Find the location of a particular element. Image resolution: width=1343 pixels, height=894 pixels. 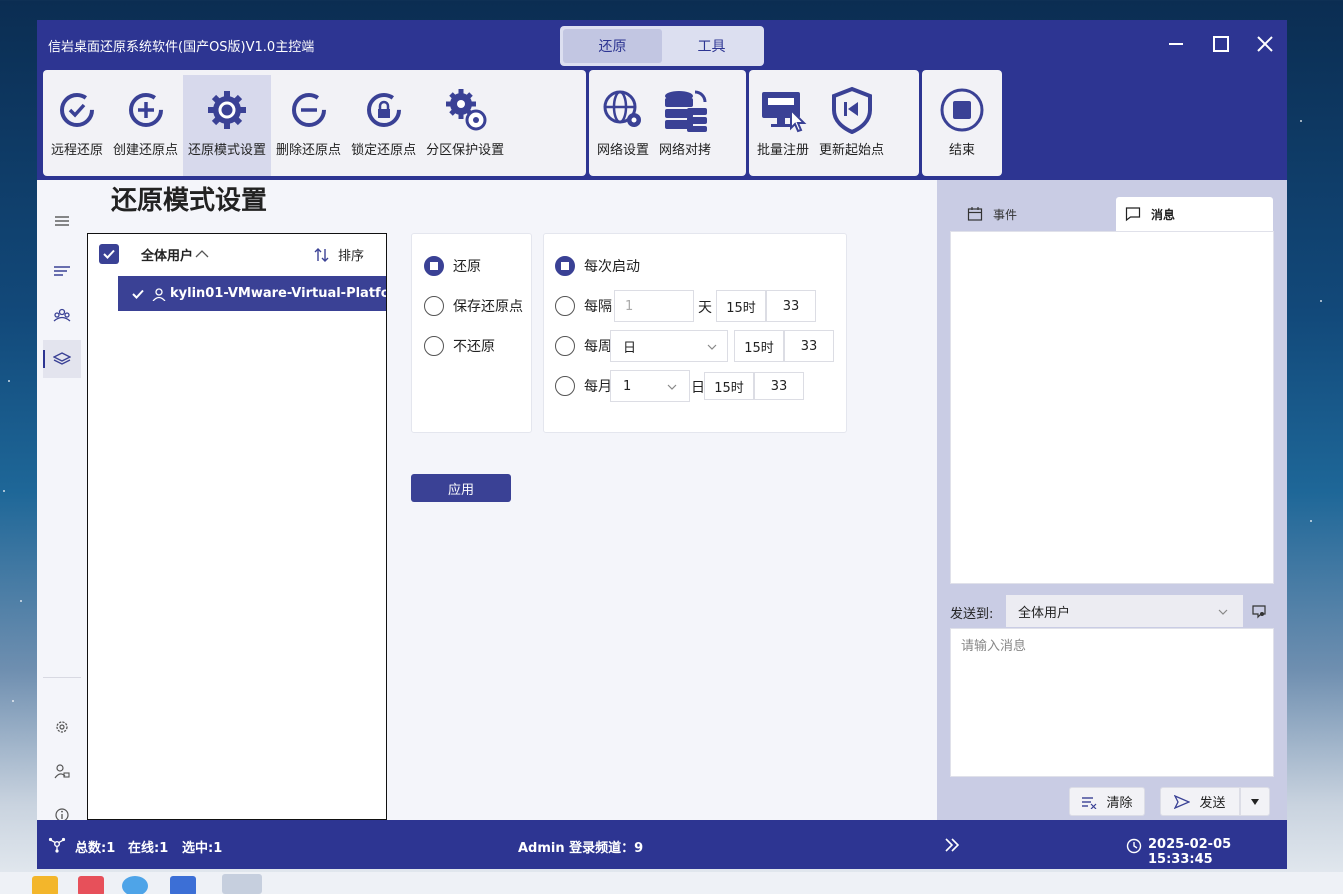

update-start-point-icon is located at coordinates (852, 110).